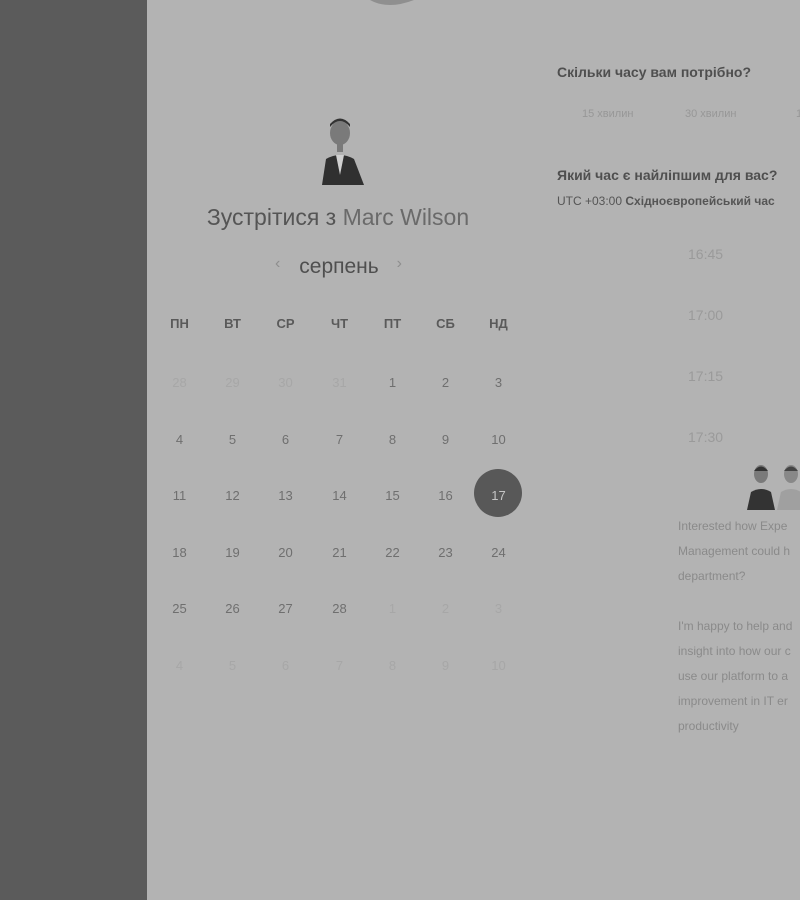 The image size is (800, 900). Describe the element at coordinates (667, 175) in the screenshot. I see `time-question: Який час є найліпшим для вас?` at that location.